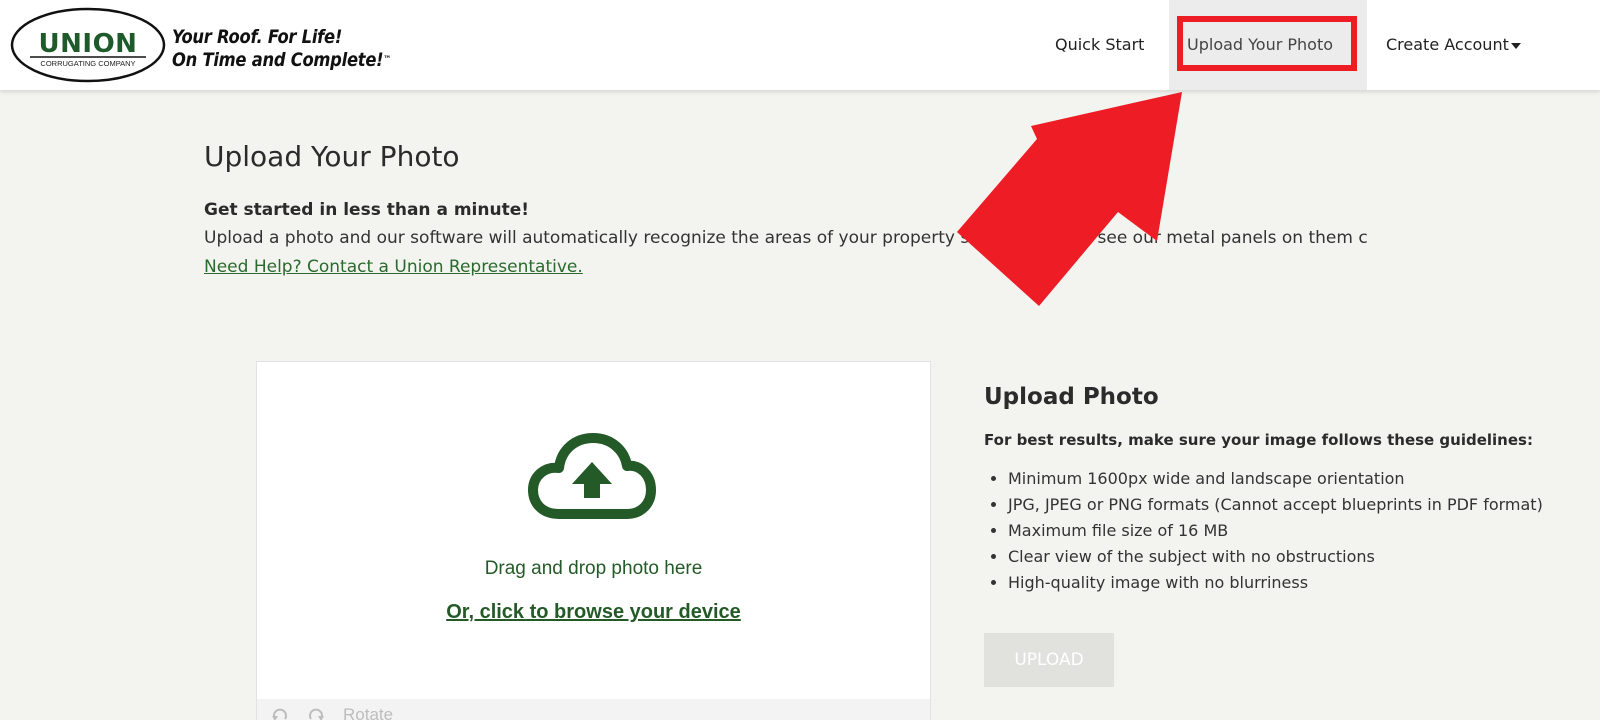  What do you see at coordinates (593, 612) in the screenshot?
I see `browse-device-link: Or, click to browse your device` at bounding box center [593, 612].